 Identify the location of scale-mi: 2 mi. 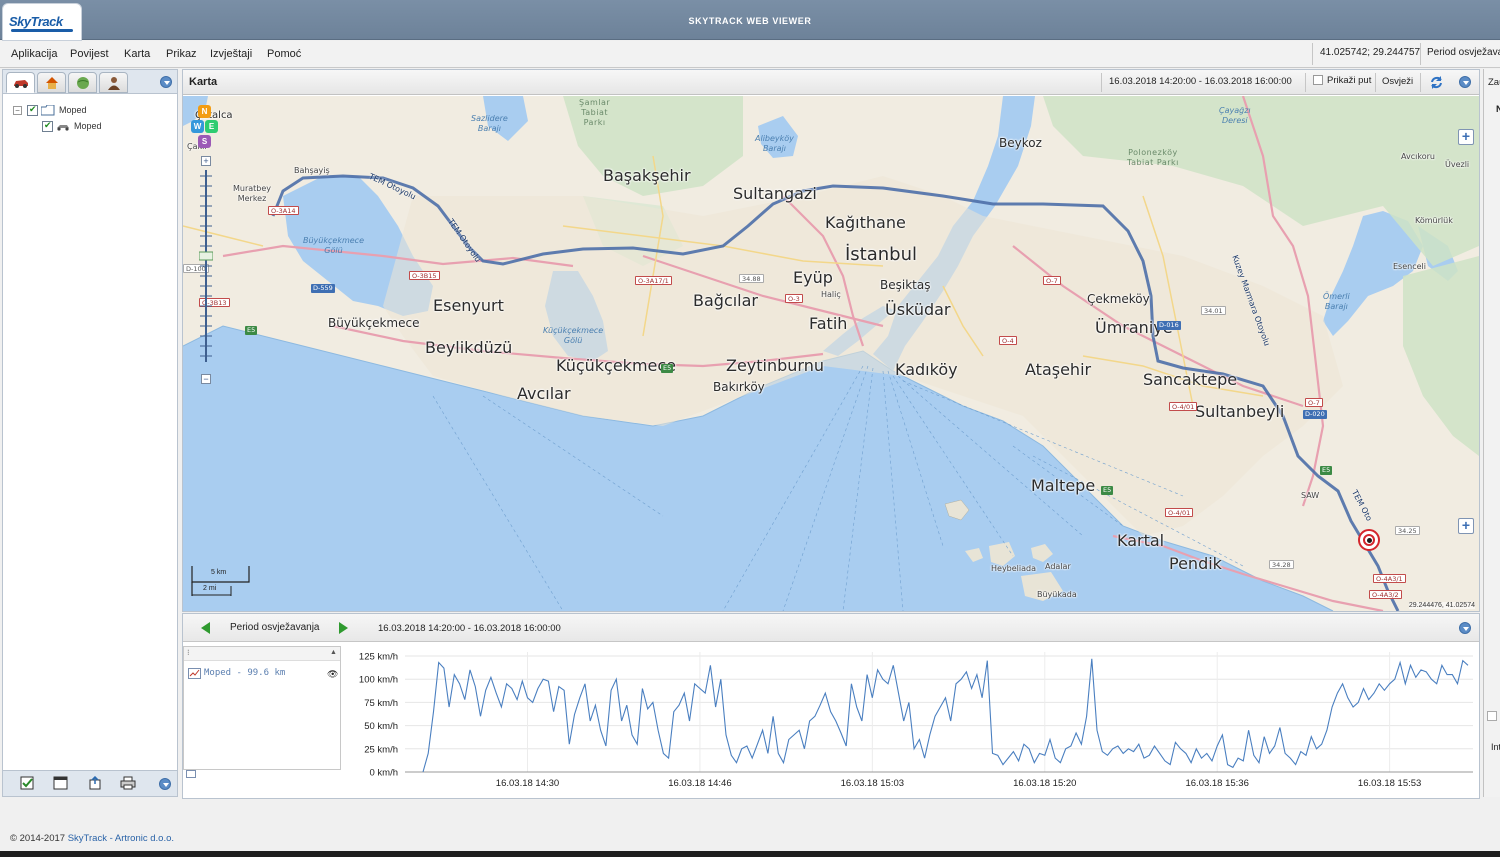
(210, 588).